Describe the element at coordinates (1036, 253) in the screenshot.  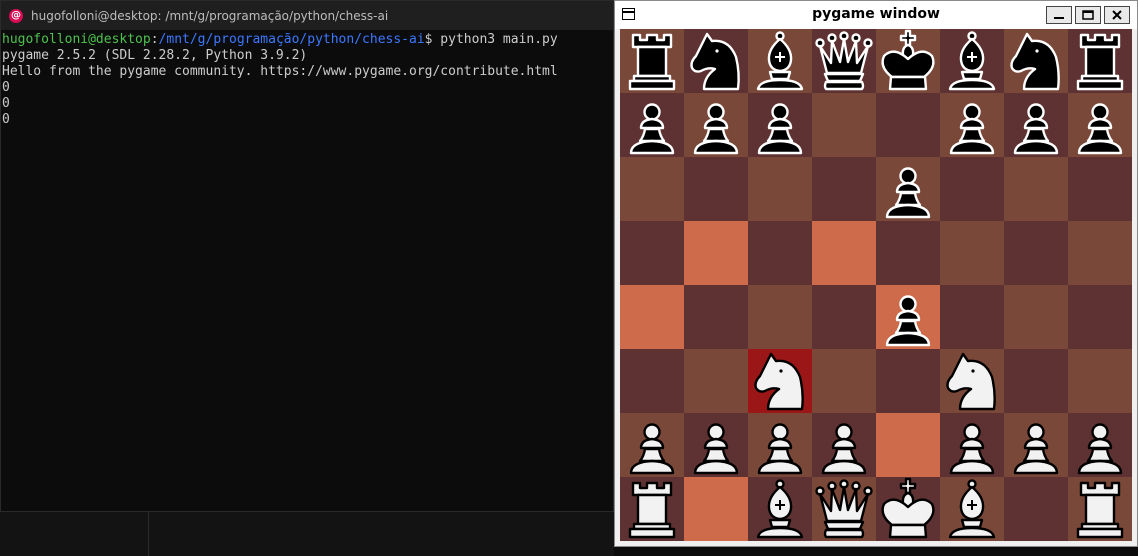
I see `square-g5` at that location.